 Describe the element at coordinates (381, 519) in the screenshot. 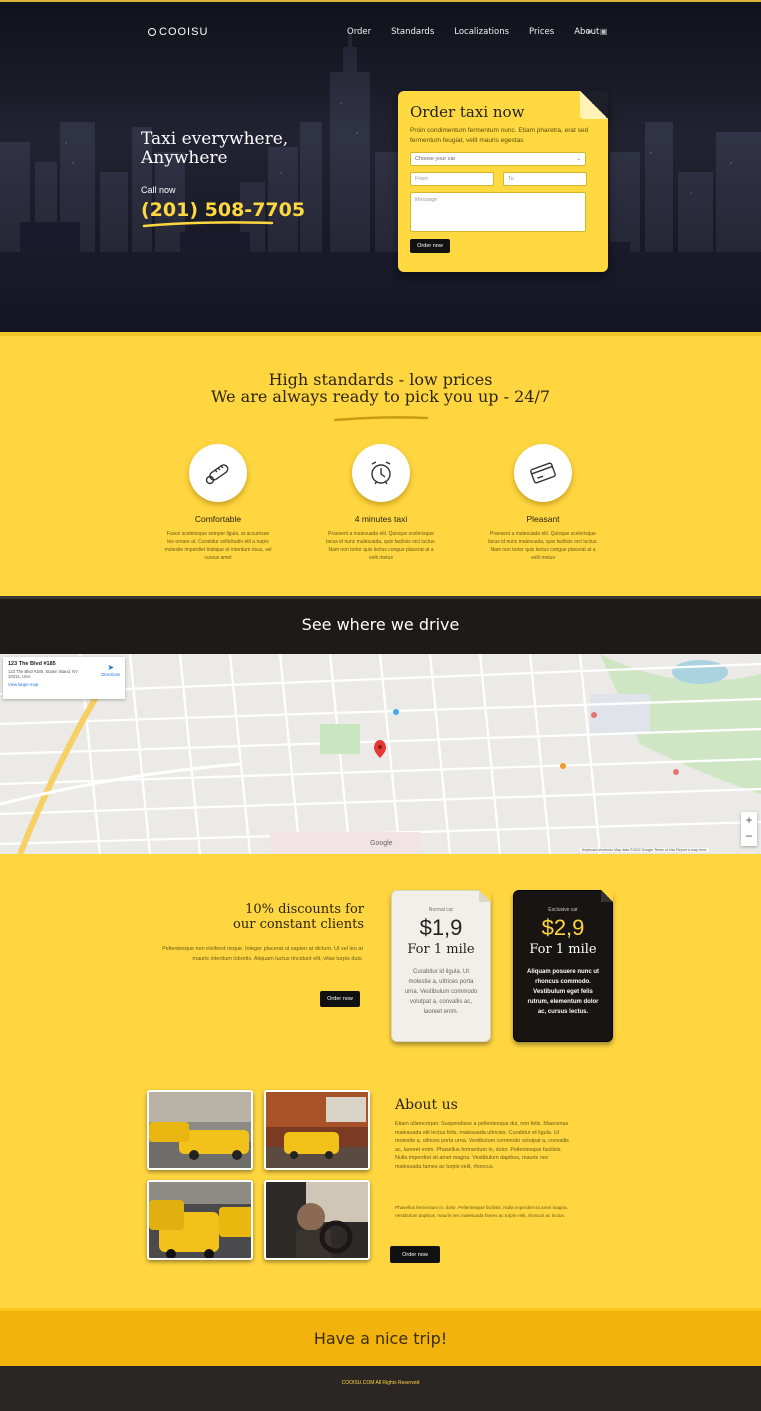

I see `feature-title: 4 minutes taxi` at that location.